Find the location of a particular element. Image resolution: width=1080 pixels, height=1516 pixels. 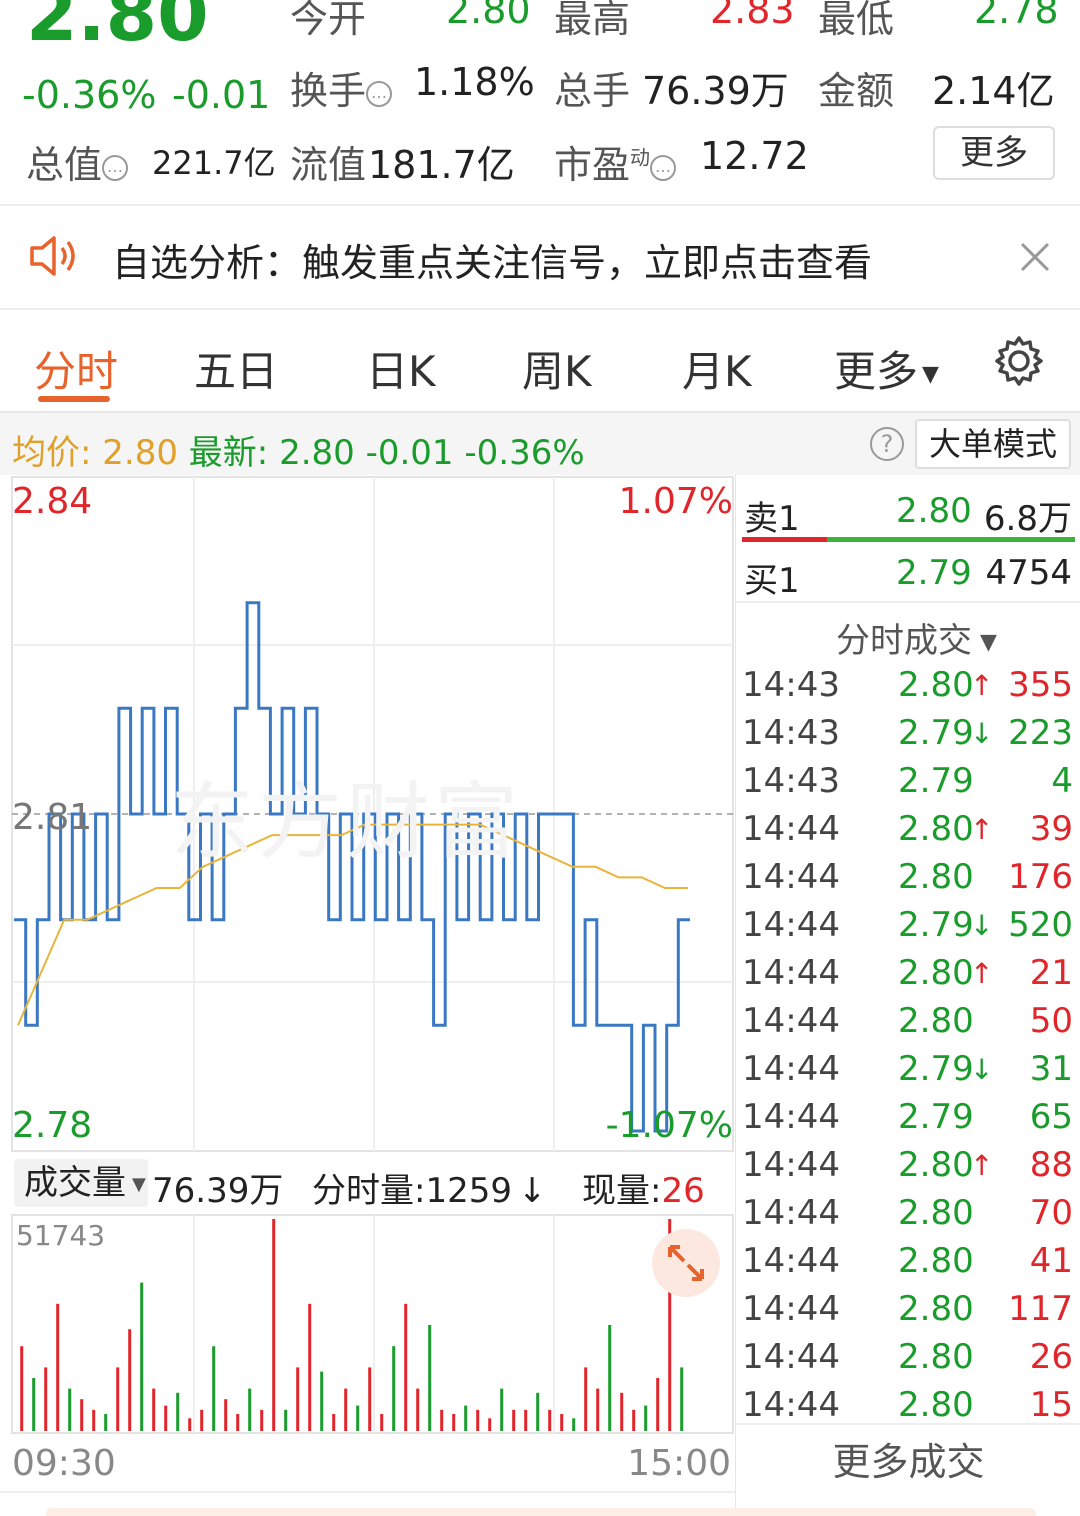

open-value: 2.80 is located at coordinates (488, 16).